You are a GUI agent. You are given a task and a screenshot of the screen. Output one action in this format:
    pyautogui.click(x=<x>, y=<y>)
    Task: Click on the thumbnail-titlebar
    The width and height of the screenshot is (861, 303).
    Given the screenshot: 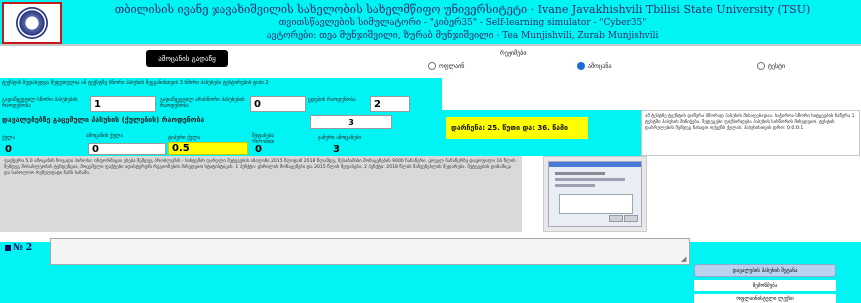 What is the action you would take?
    pyautogui.click(x=595, y=164)
    